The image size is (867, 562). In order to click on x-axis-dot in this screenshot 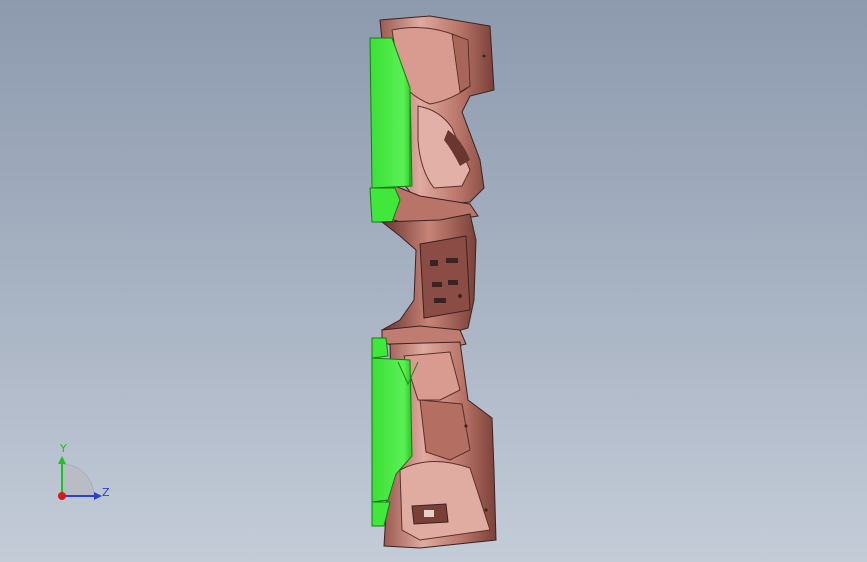, I will do `click(62, 496)`.